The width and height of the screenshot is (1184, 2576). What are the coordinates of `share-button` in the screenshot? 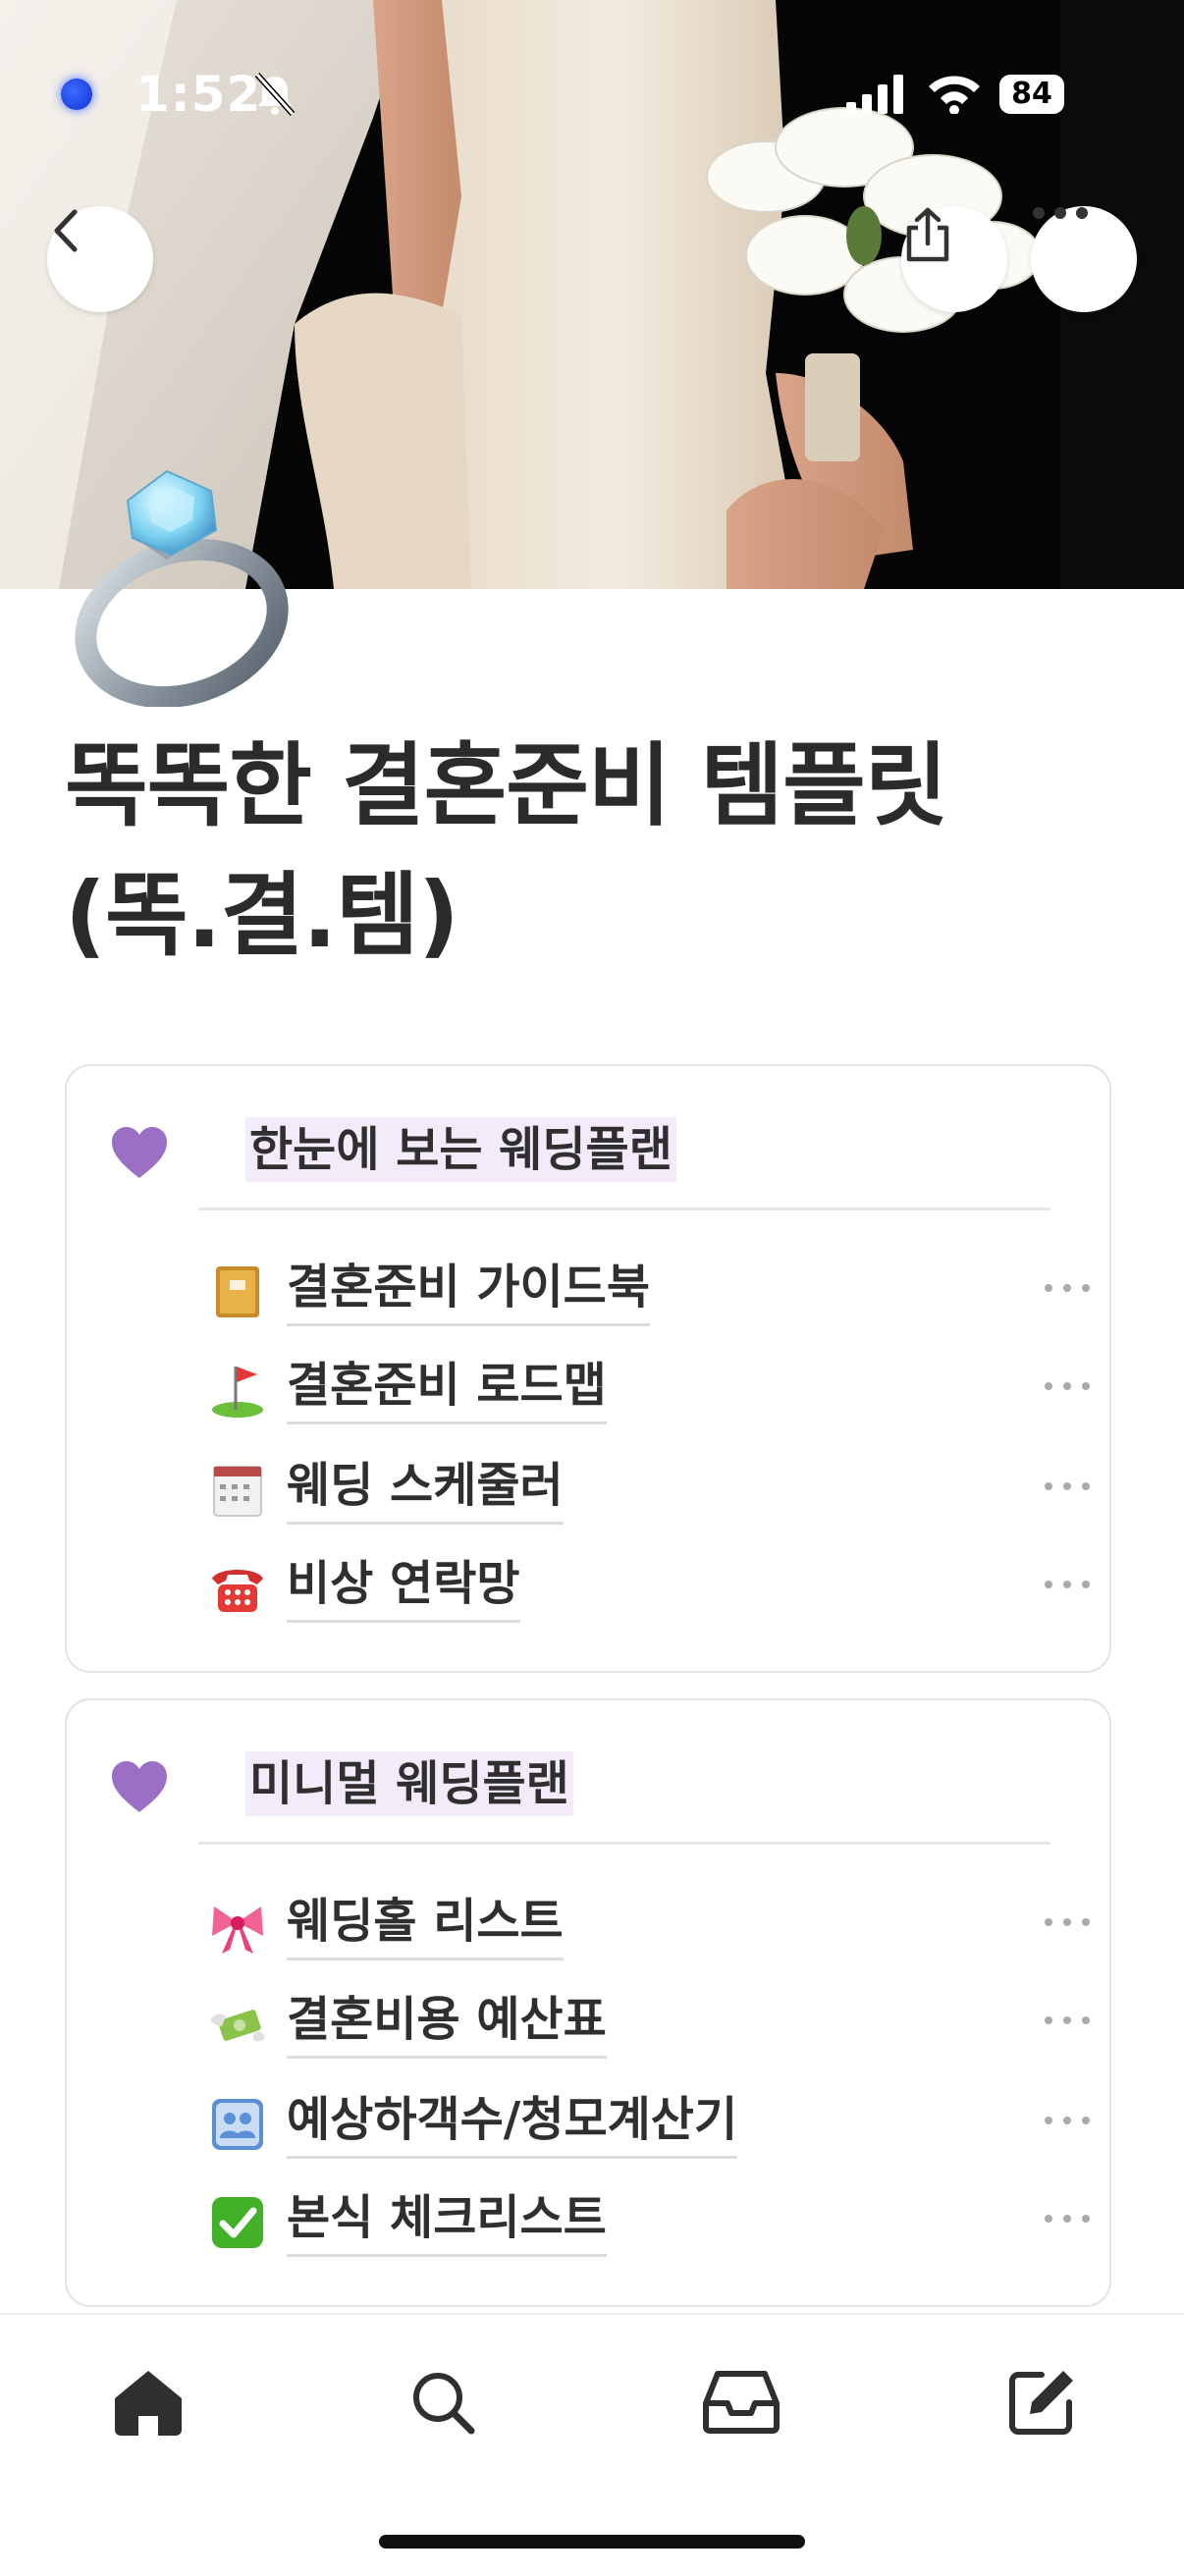 It's located at (954, 259).